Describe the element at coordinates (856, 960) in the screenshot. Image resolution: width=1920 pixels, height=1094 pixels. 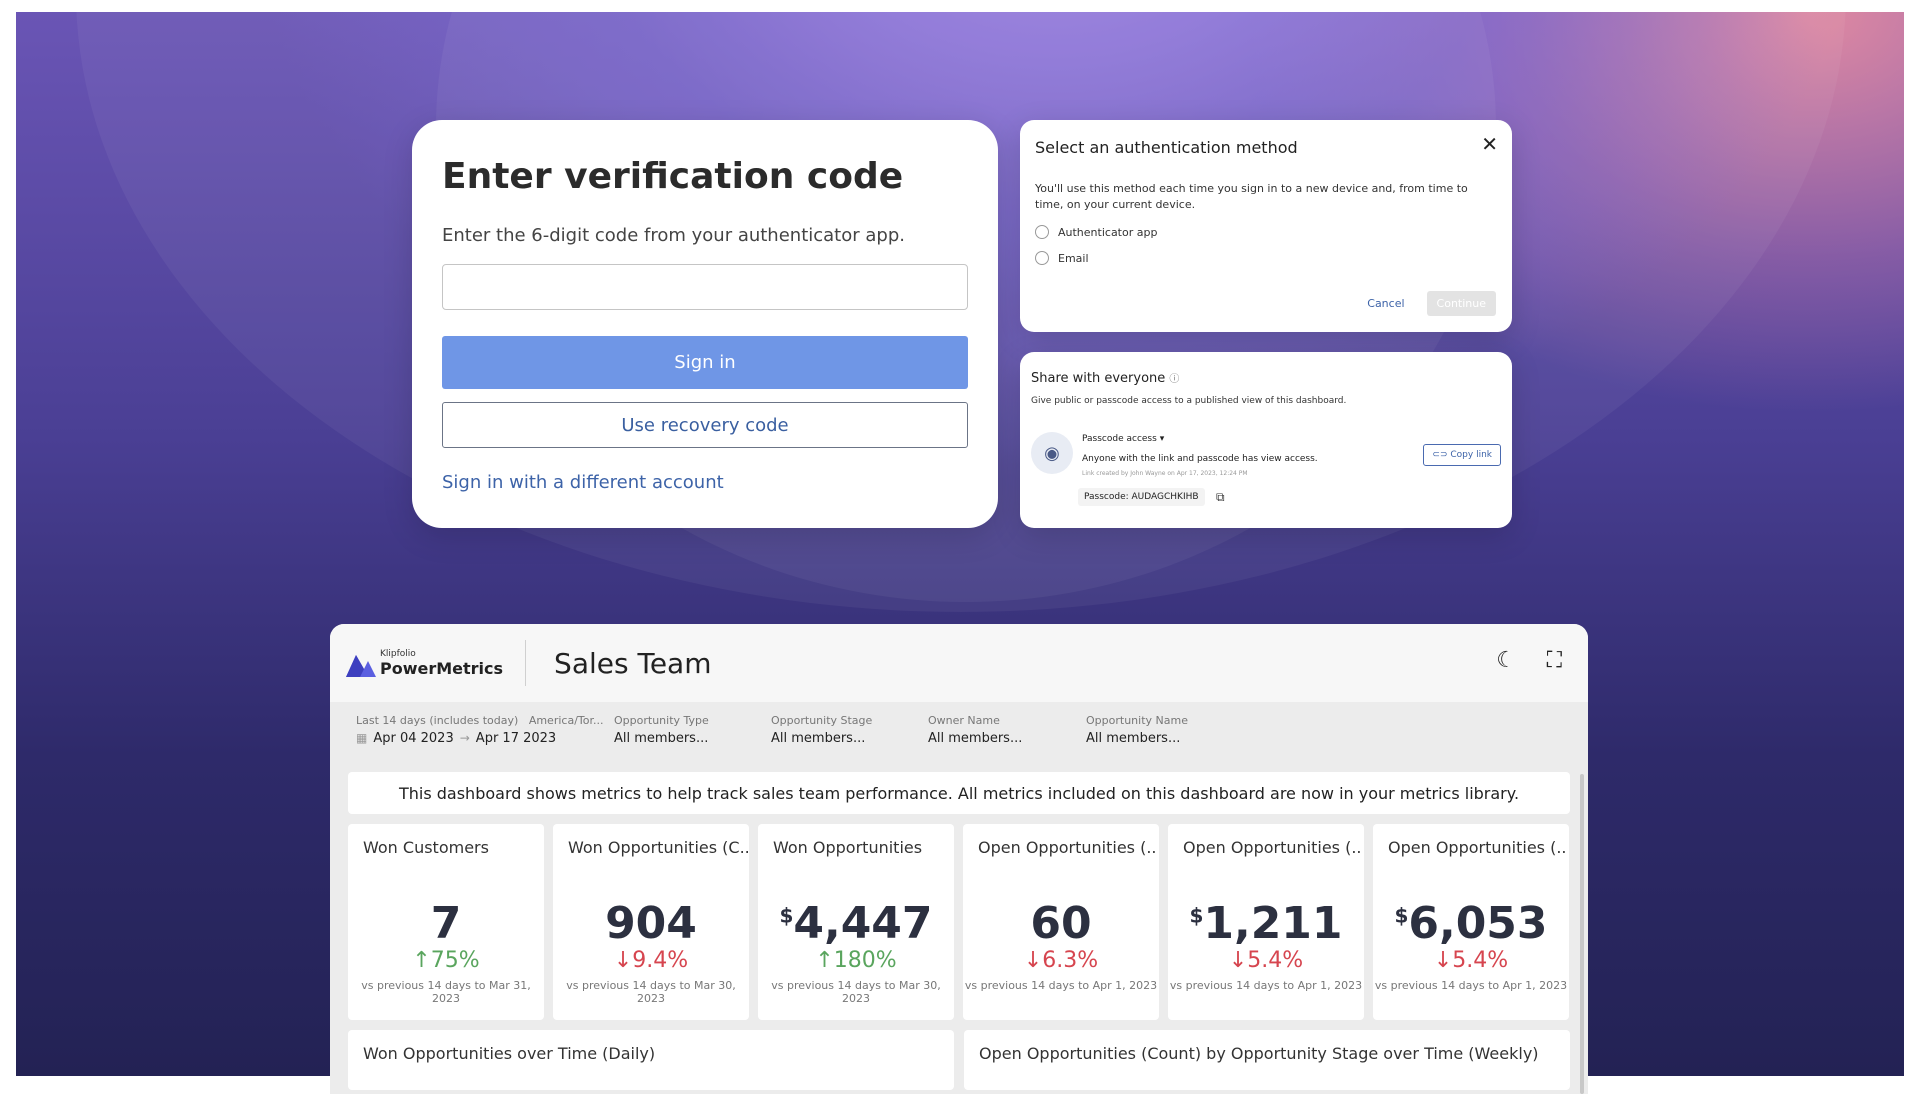
I see `kpi-change: ↑180%` at that location.